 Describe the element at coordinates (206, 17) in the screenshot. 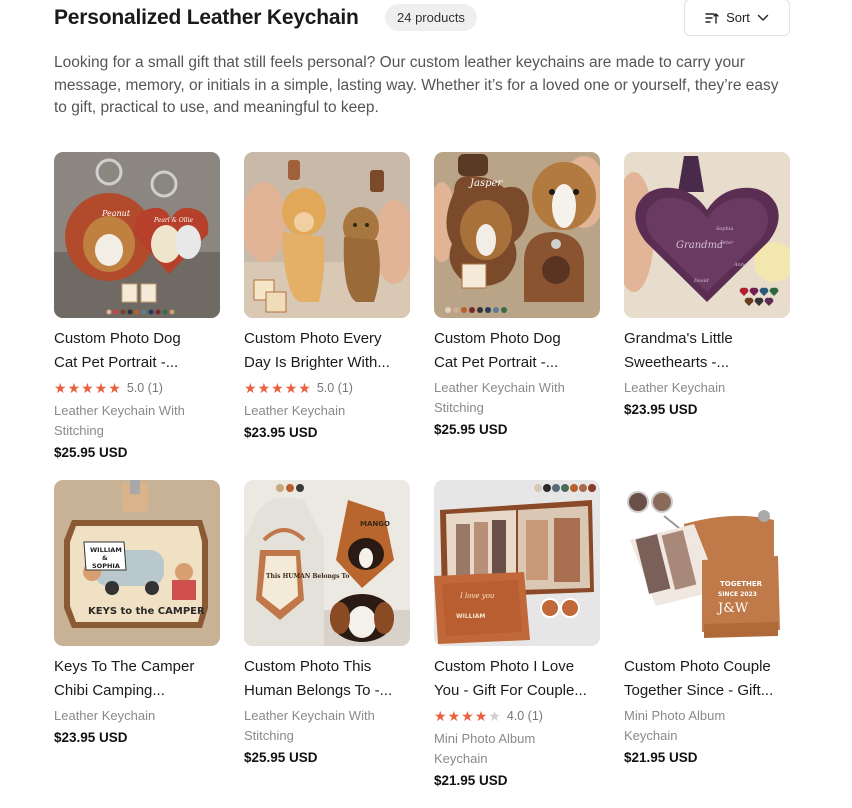

I see `page-title: Personalized Leather Keychain` at that location.